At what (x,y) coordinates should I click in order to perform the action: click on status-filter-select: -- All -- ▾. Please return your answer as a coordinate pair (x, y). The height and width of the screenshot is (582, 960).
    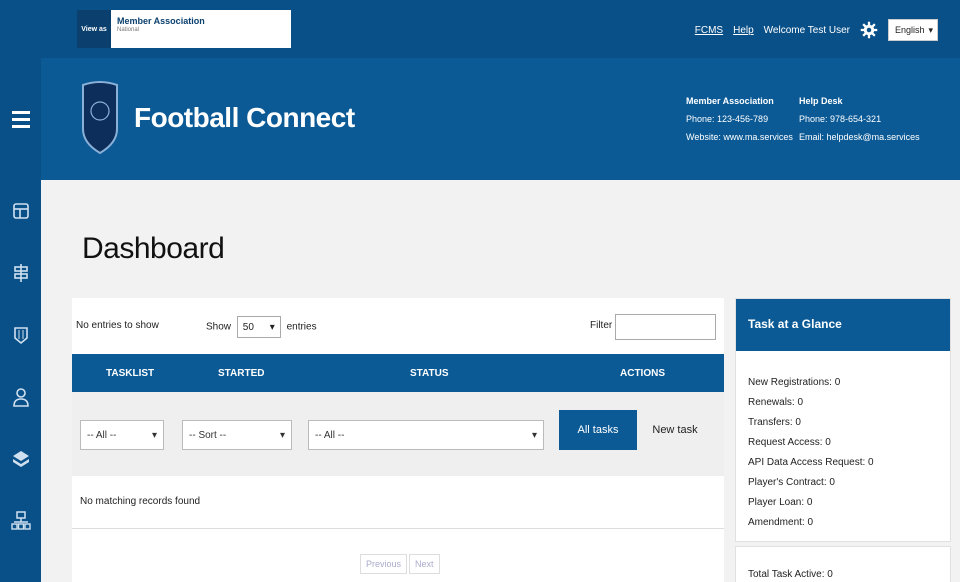
    Looking at the image, I should click on (426, 435).